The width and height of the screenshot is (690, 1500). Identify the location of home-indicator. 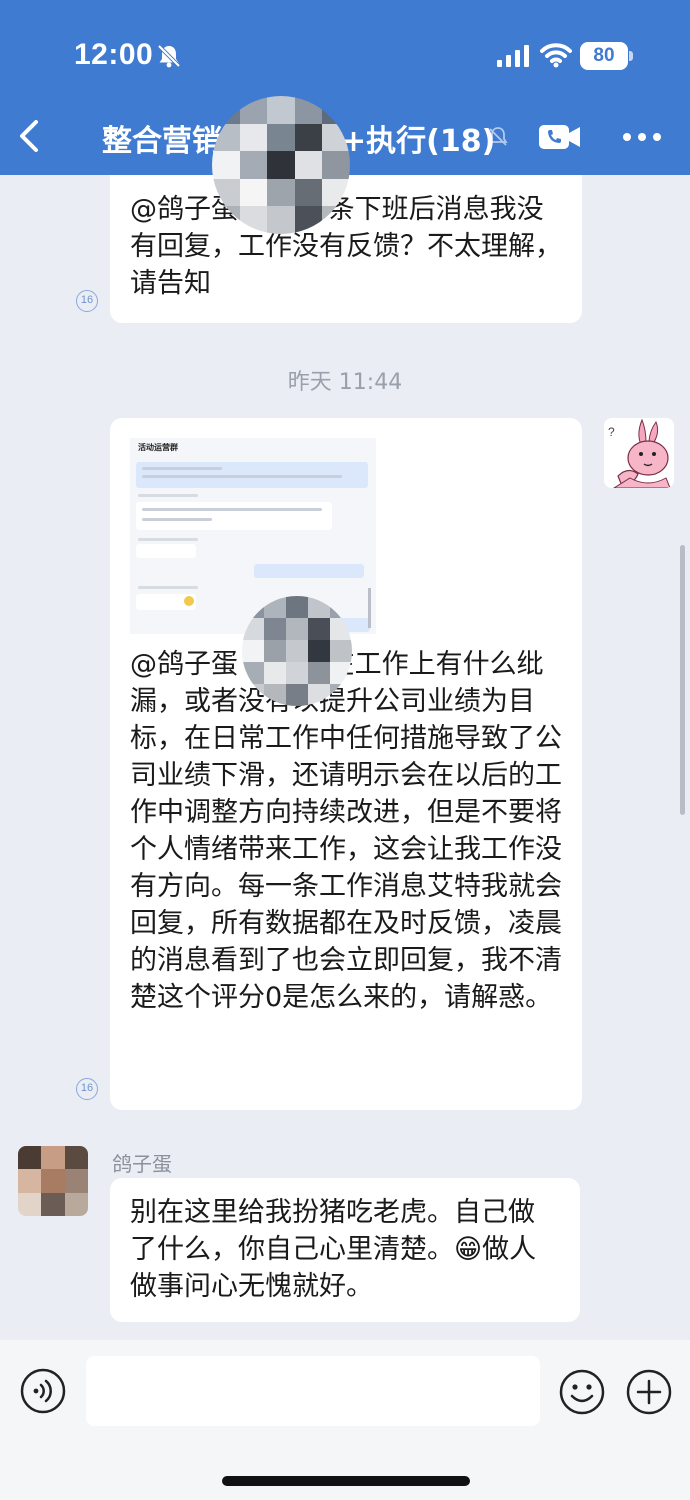
(346, 1481).